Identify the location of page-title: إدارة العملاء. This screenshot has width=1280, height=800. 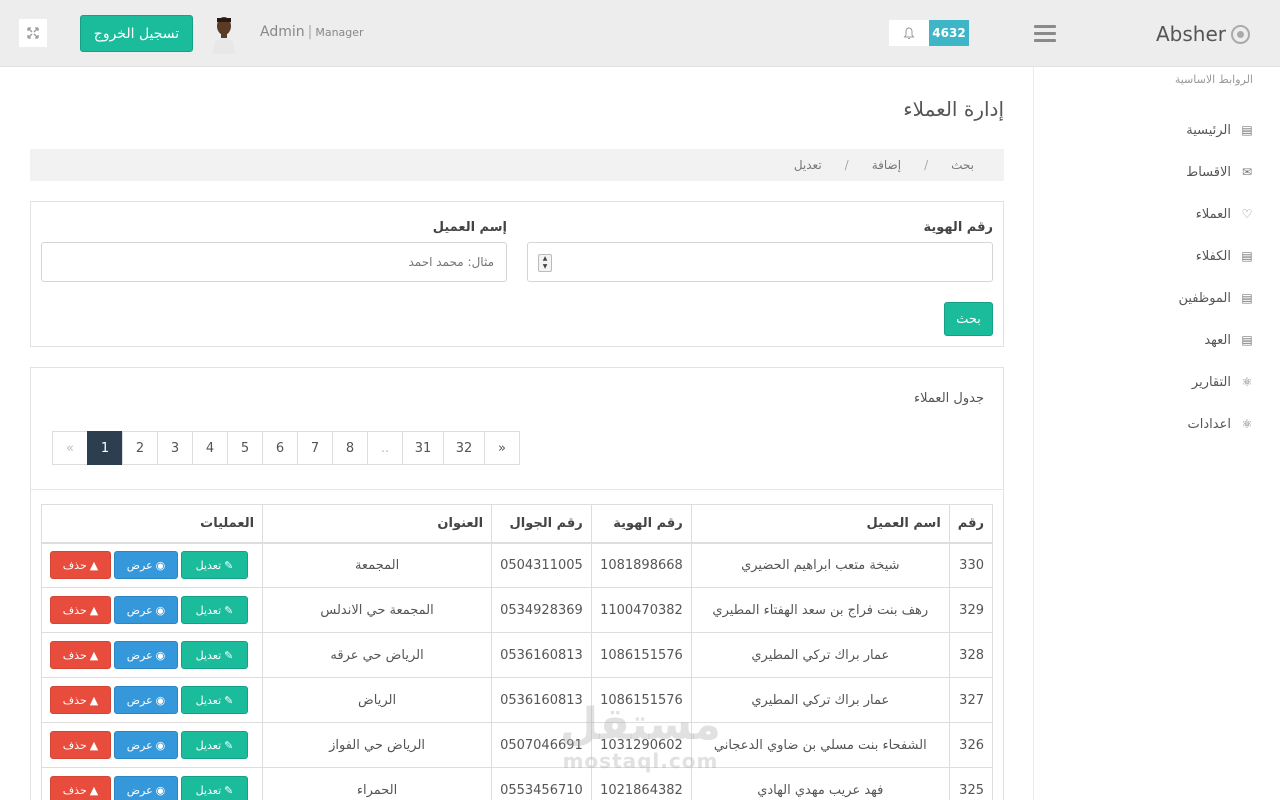
(953, 109).